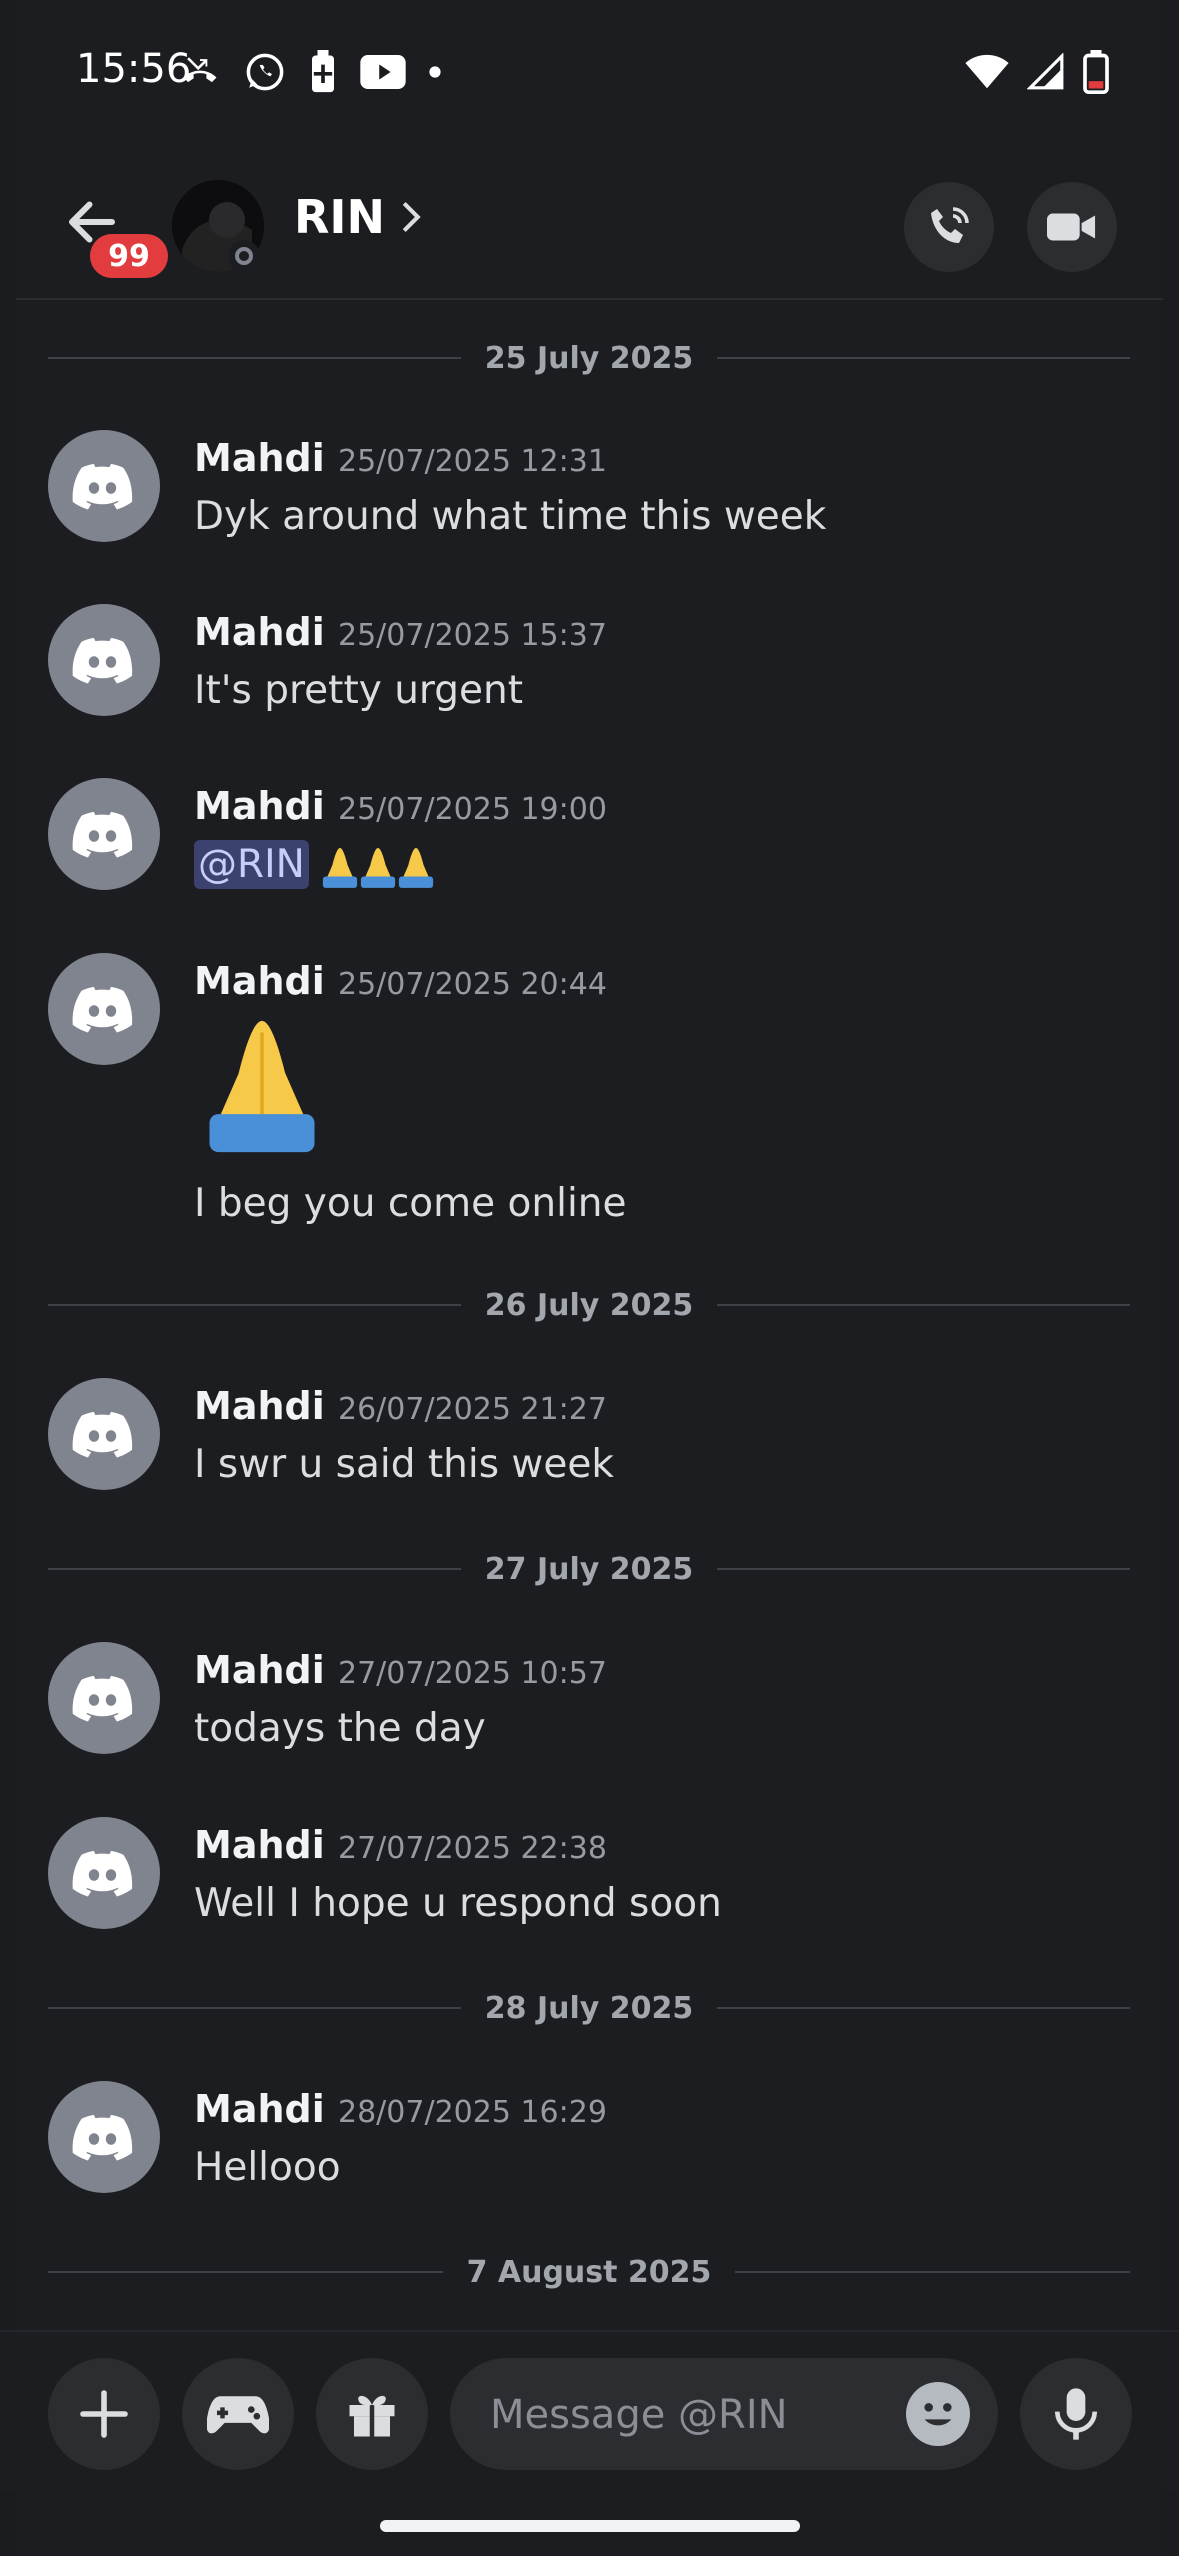  Describe the element at coordinates (314, 865) in the screenshot. I see `message-content: @RIN` at that location.